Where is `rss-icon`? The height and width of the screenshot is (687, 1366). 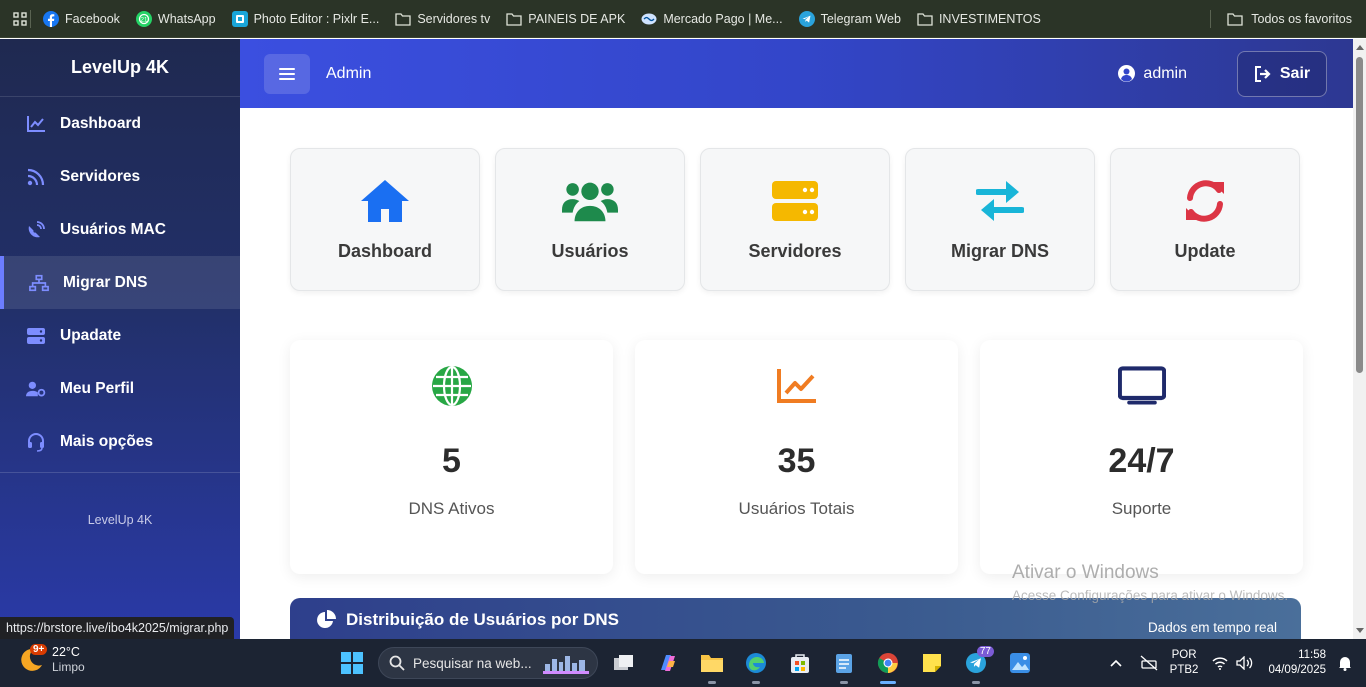
rss-icon is located at coordinates (36, 177).